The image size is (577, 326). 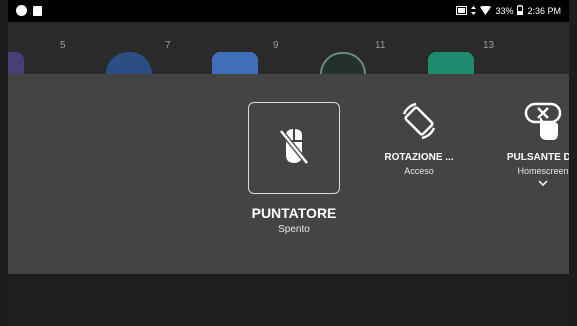 What do you see at coordinates (294, 229) in the screenshot?
I see `tile-status: Spento` at bounding box center [294, 229].